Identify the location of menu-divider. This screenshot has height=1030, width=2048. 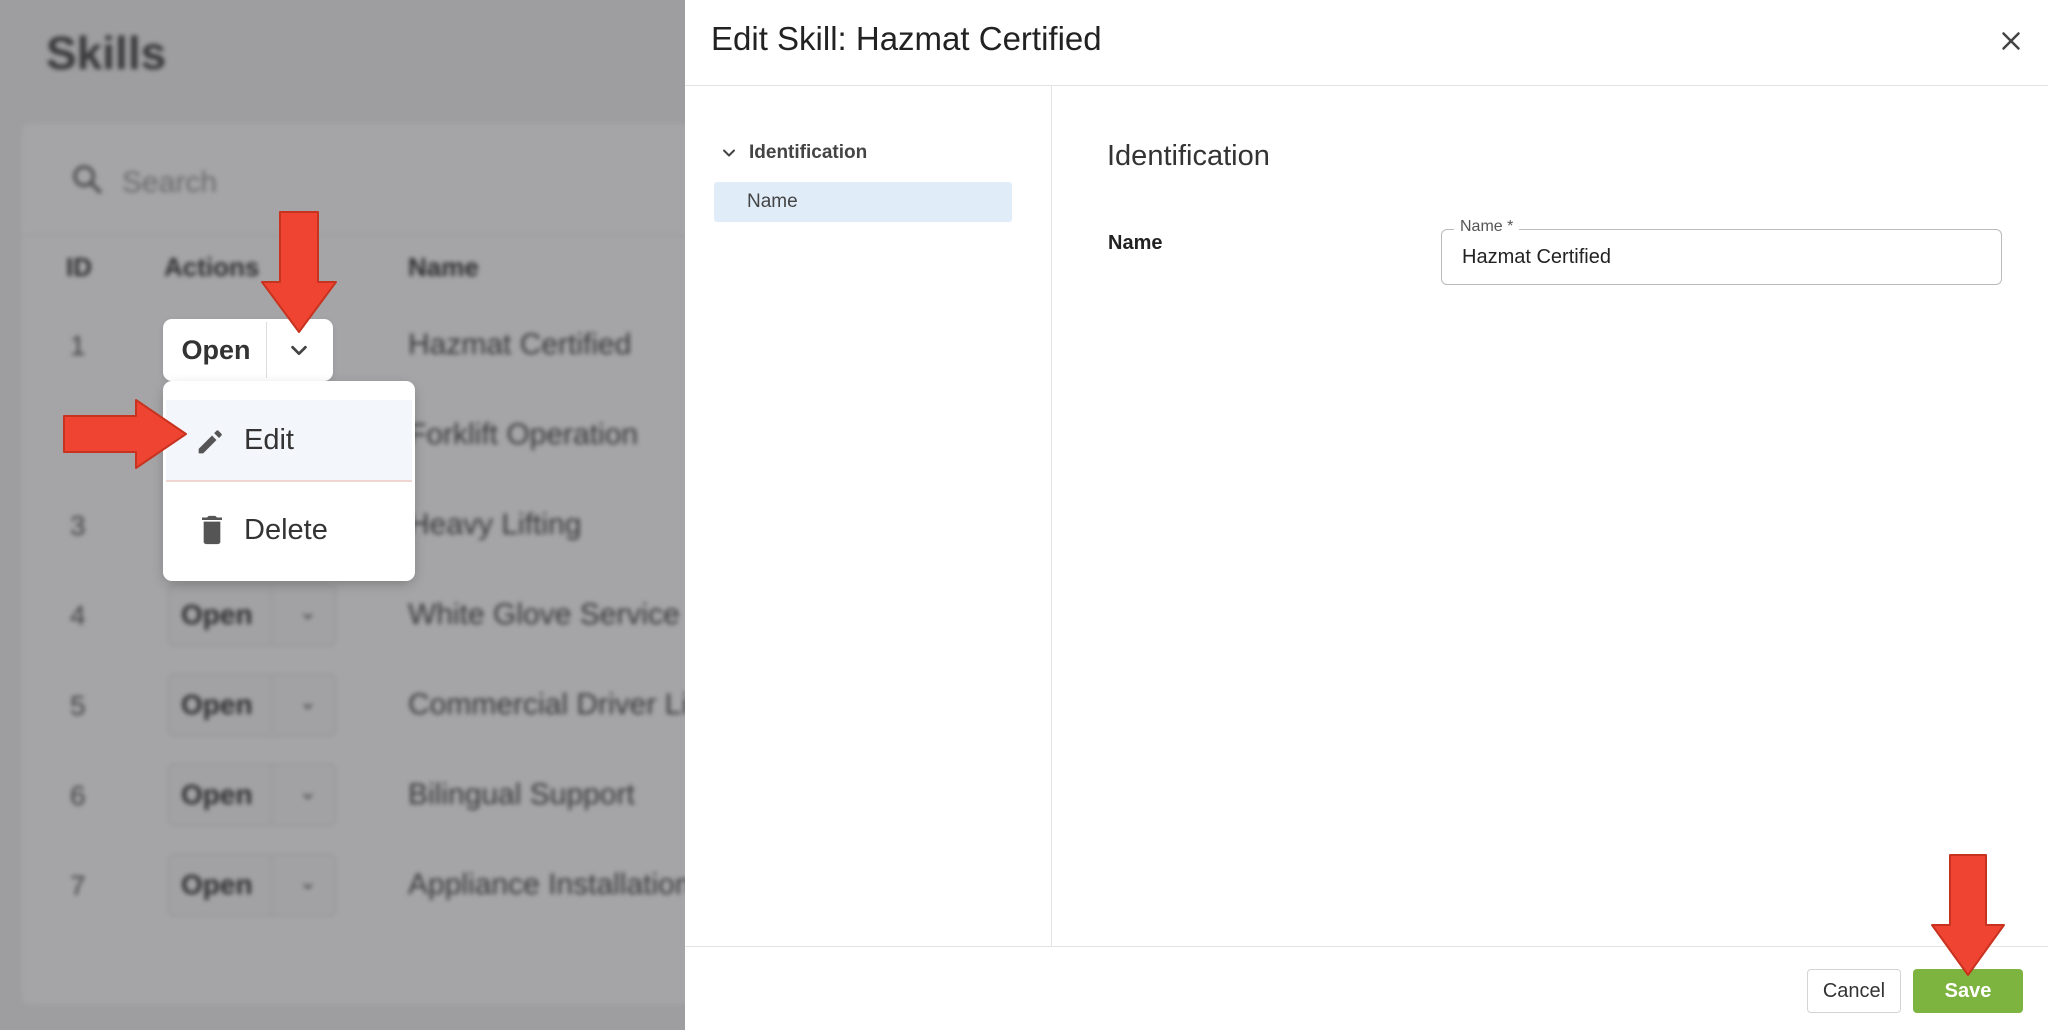
(289, 481).